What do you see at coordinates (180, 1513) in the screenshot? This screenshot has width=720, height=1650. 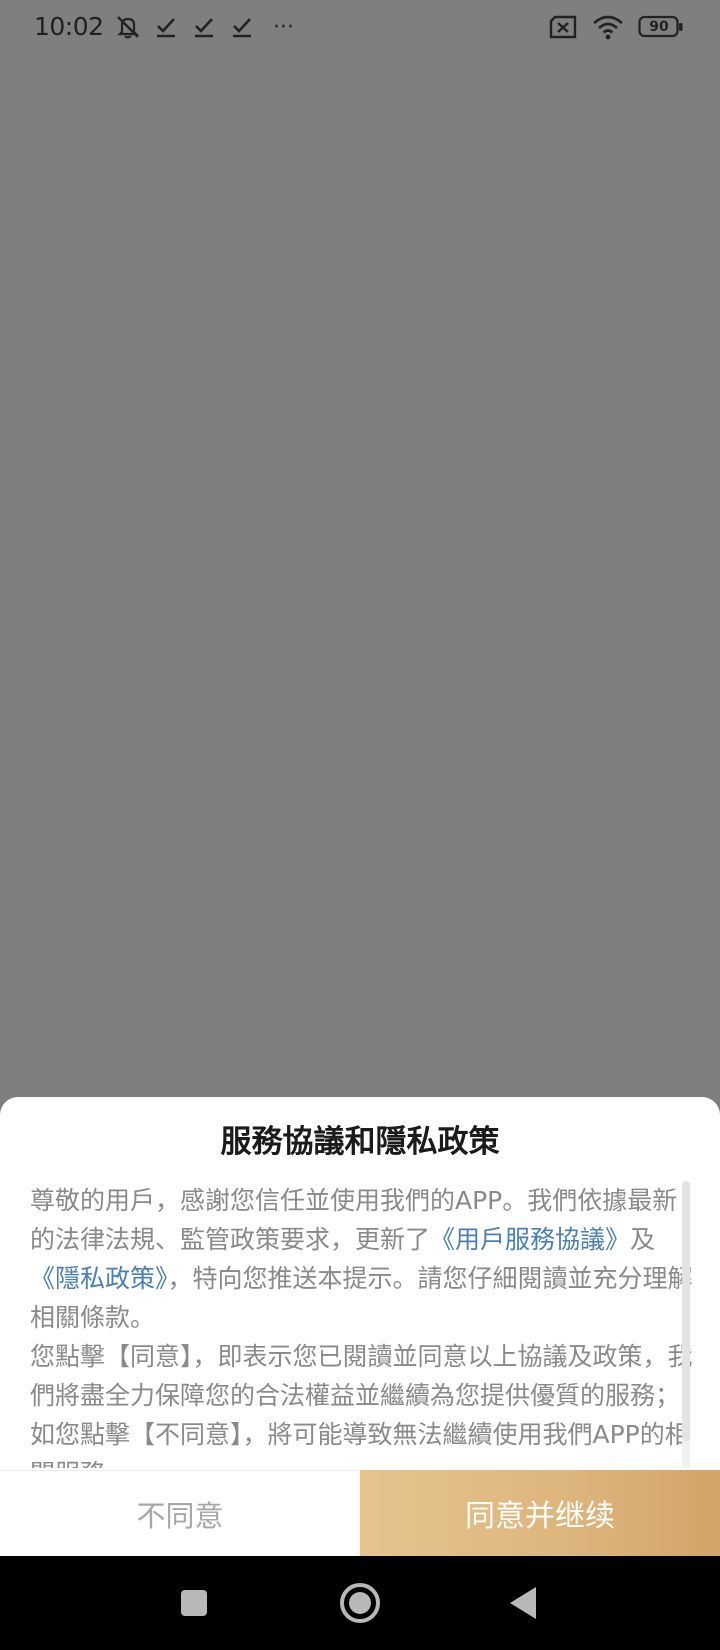 I see `disagree-button: 不同意` at bounding box center [180, 1513].